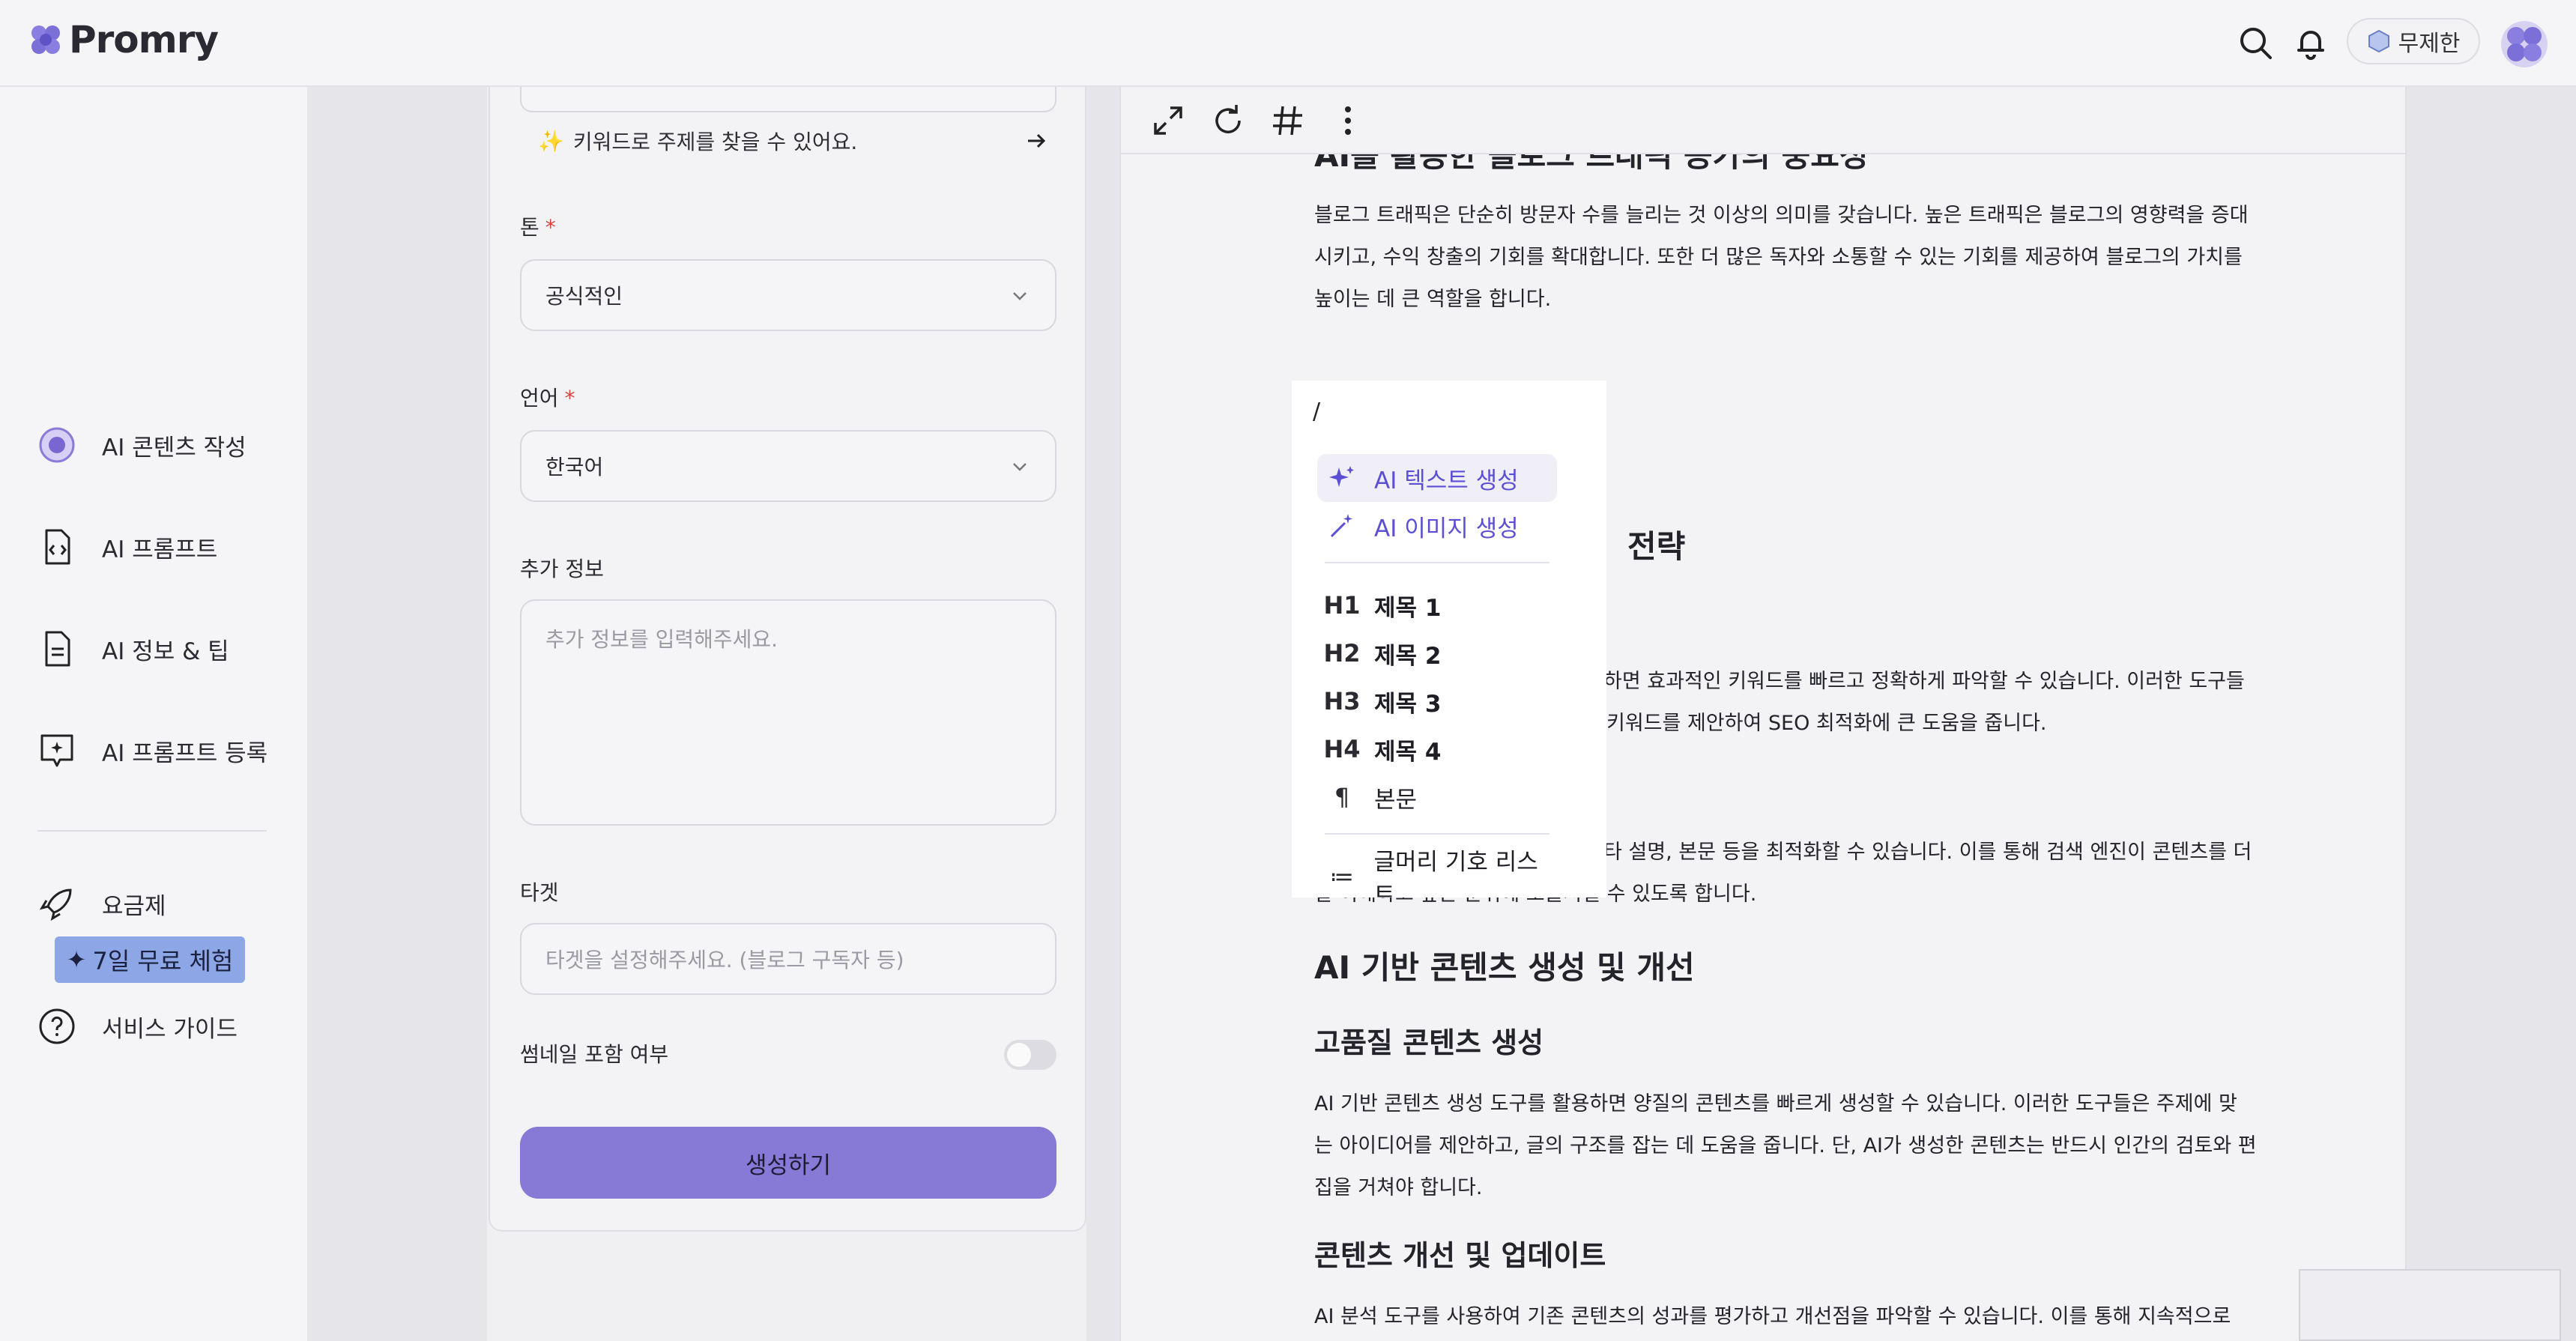  Describe the element at coordinates (1288, 44) in the screenshot. I see `top-header: Promry 무제한` at that location.